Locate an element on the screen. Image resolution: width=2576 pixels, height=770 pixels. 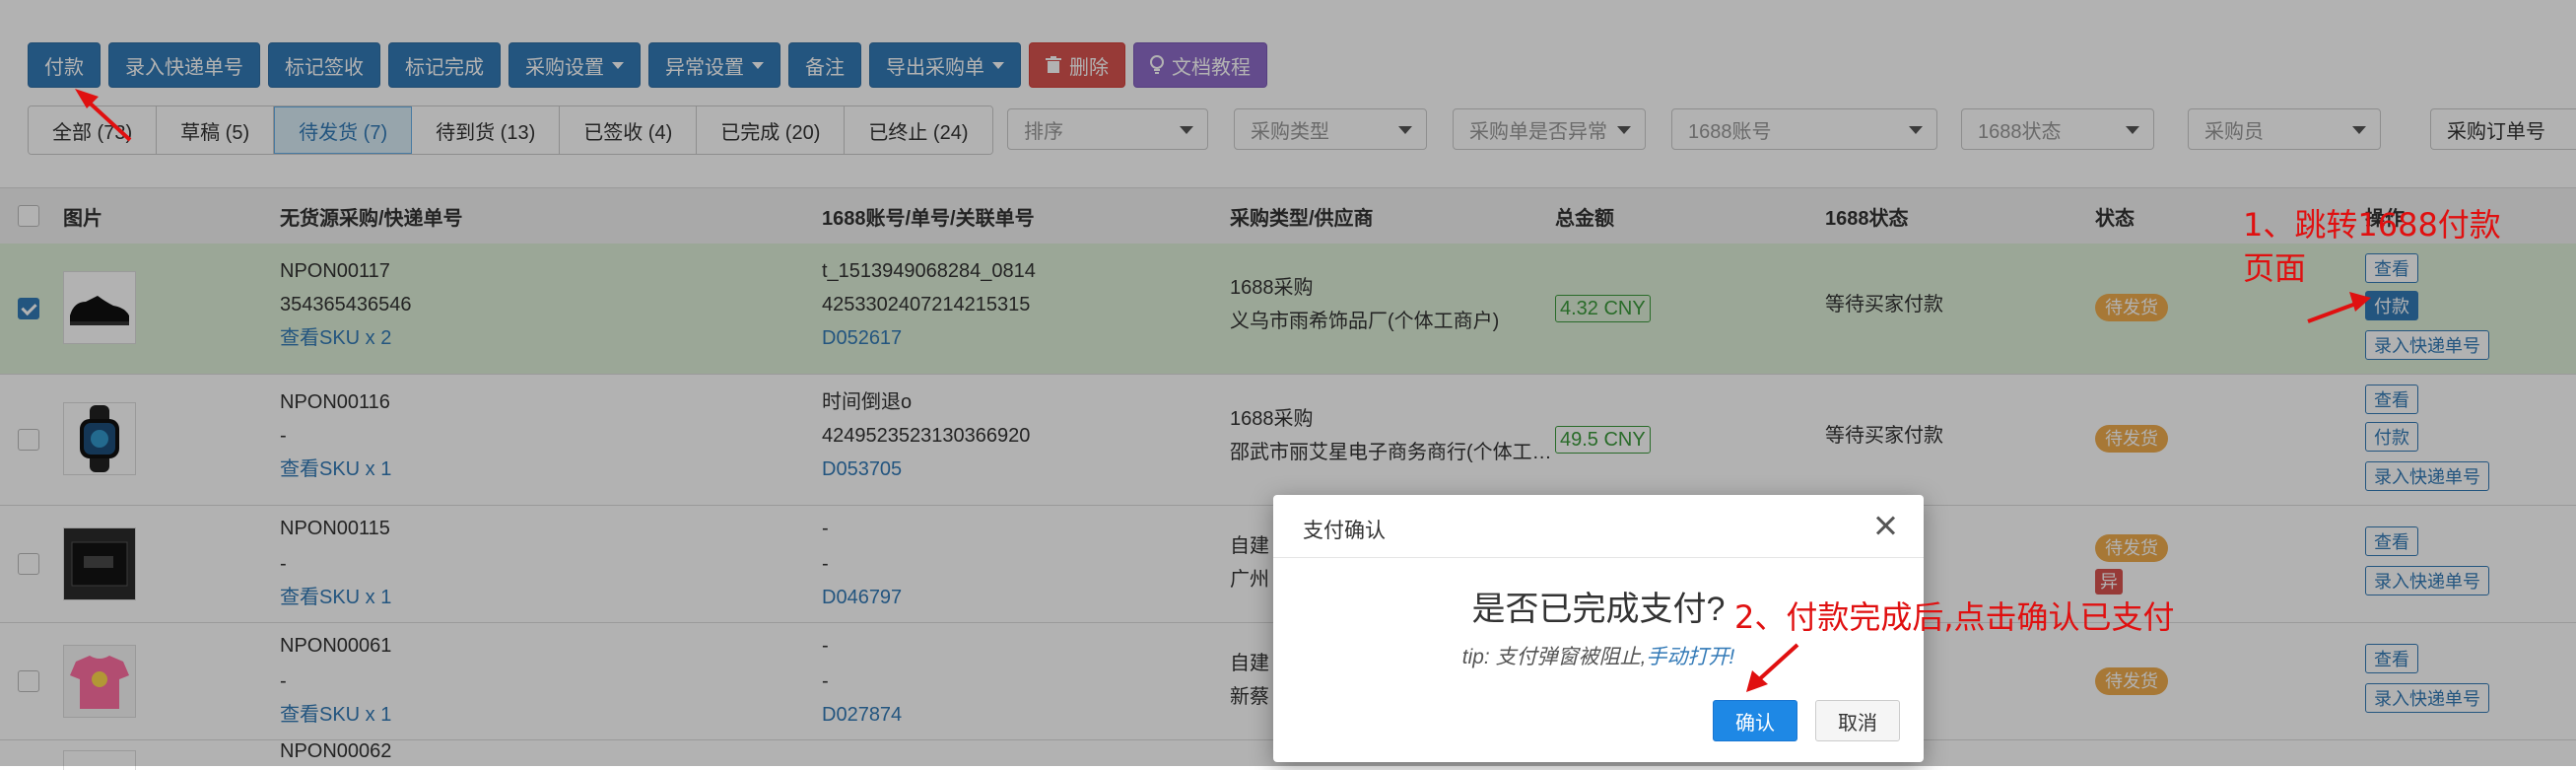
dialog-title: 支付确认 is located at coordinates (1344, 531).